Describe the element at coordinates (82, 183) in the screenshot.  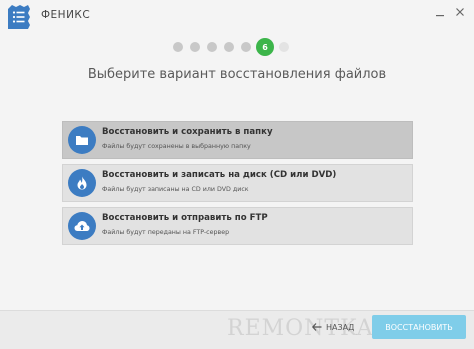
I see `fire-icon` at that location.